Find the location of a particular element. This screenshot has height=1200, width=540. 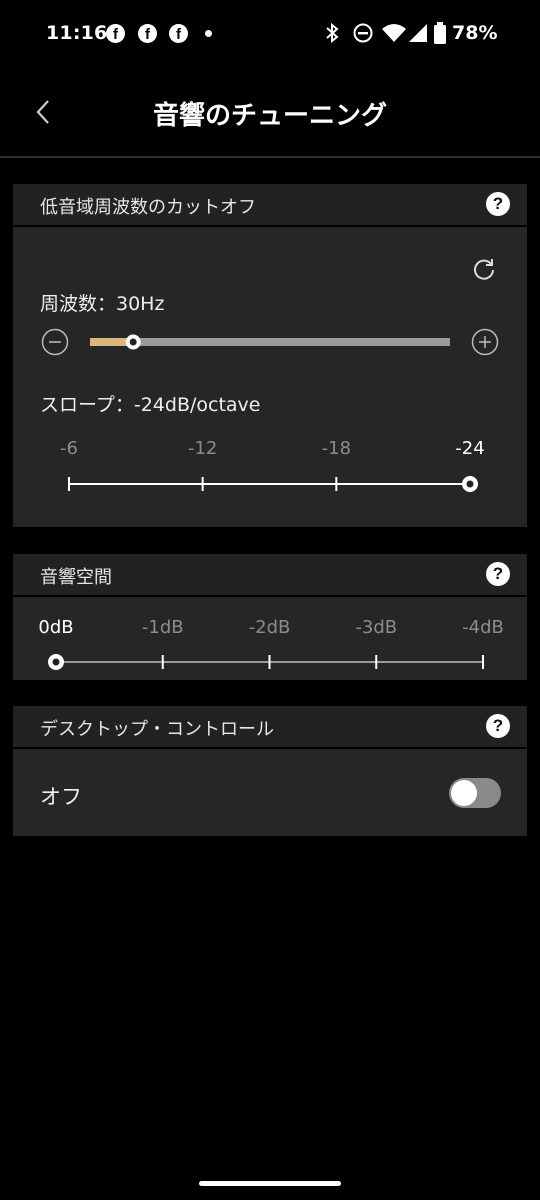

page-title: 音響のチューニング is located at coordinates (269, 116).